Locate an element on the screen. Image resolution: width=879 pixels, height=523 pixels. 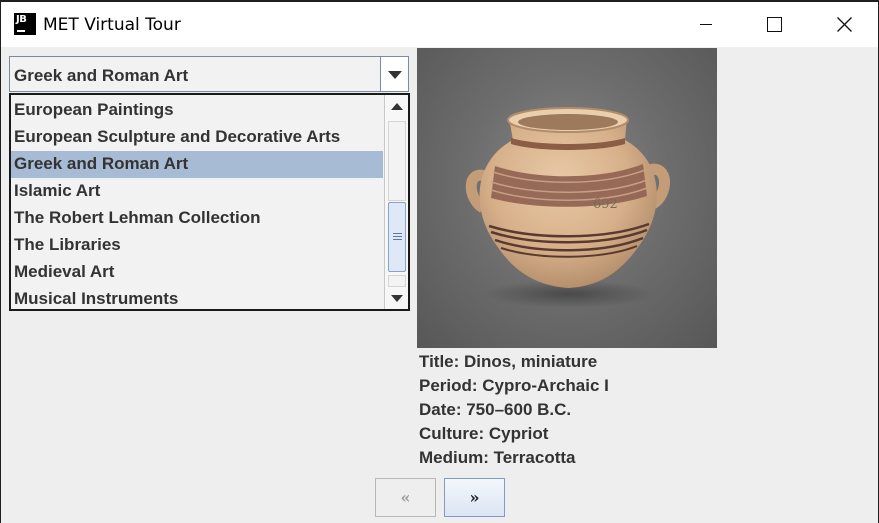
title-bar: JB MET Virtual Tour is located at coordinates (439, 24).